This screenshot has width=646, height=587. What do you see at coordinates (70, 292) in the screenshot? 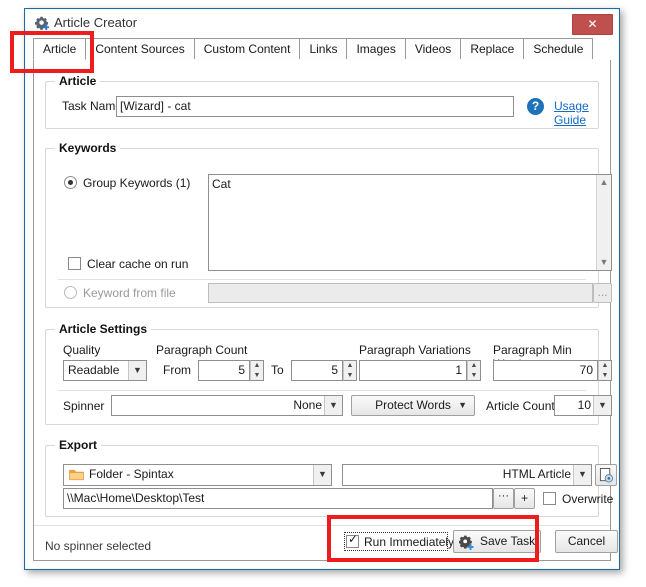
I see `keyword-from-file-radio` at bounding box center [70, 292].